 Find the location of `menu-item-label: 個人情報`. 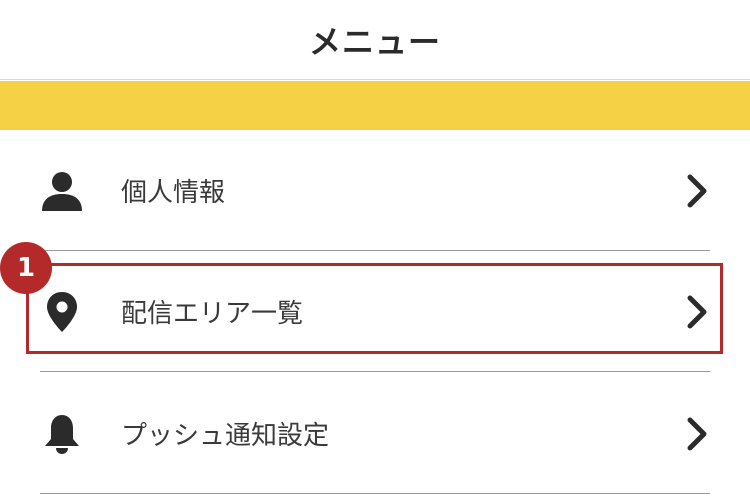

menu-item-label: 個人情報 is located at coordinates (173, 193).